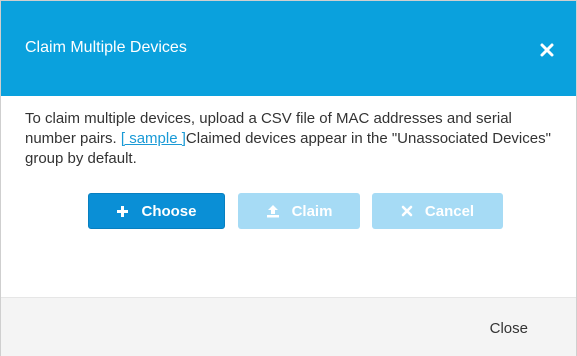  What do you see at coordinates (312, 211) in the screenshot?
I see `claim-label: Claim` at bounding box center [312, 211].